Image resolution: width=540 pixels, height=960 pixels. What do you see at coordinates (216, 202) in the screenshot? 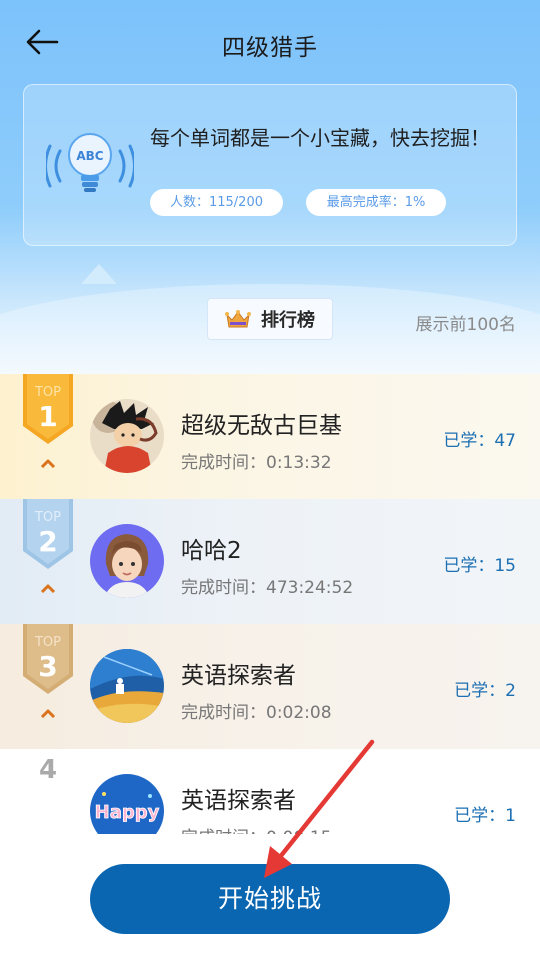
I see `participants-pill: 人数：115/200` at bounding box center [216, 202].